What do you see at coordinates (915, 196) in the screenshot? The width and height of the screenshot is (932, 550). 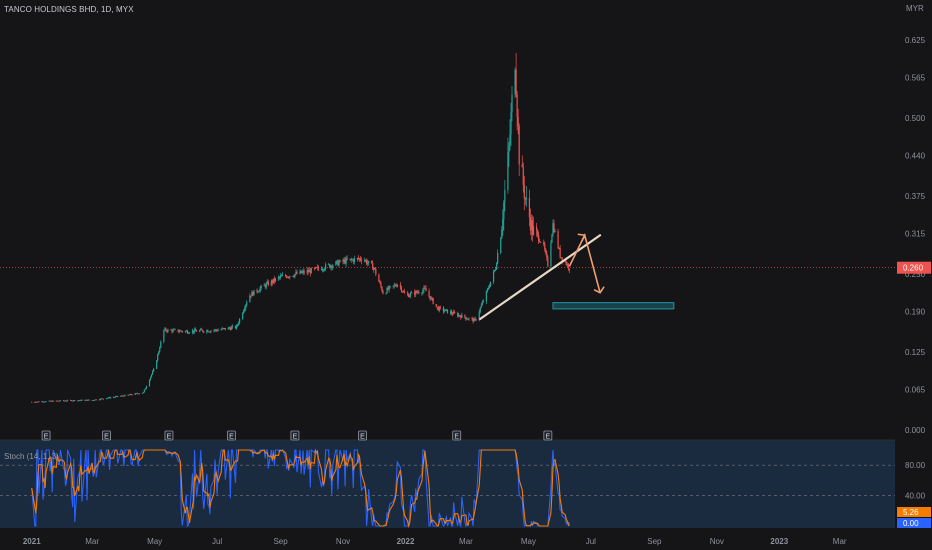 I see `y-tick-label: 0.375` at bounding box center [915, 196].